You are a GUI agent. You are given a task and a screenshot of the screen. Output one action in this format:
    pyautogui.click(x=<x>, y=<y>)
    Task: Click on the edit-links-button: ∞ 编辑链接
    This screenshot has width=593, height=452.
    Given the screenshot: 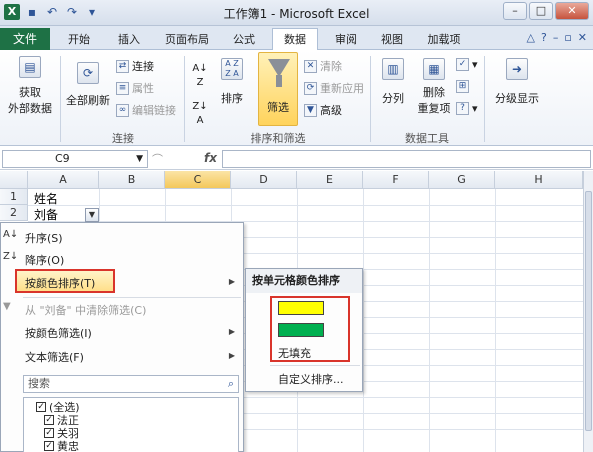 What is the action you would take?
    pyautogui.click(x=146, y=110)
    